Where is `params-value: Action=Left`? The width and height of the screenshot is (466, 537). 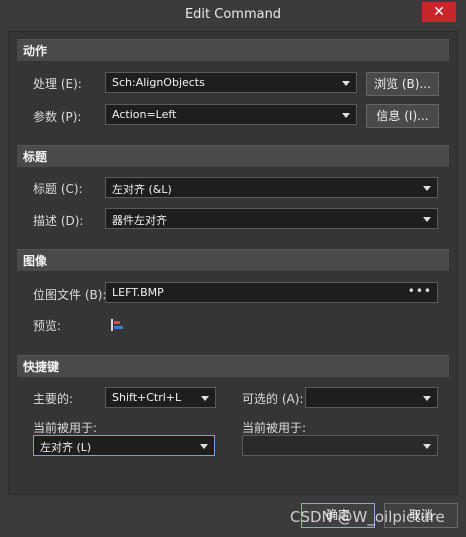
params-value: Action=Left is located at coordinates (144, 114).